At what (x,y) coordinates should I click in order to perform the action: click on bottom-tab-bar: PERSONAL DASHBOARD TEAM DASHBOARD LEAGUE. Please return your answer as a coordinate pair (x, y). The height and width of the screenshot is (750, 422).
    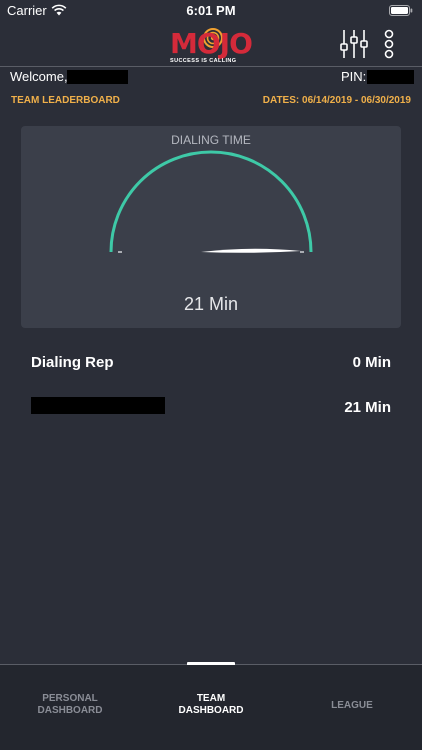
    Looking at the image, I should click on (211, 707).